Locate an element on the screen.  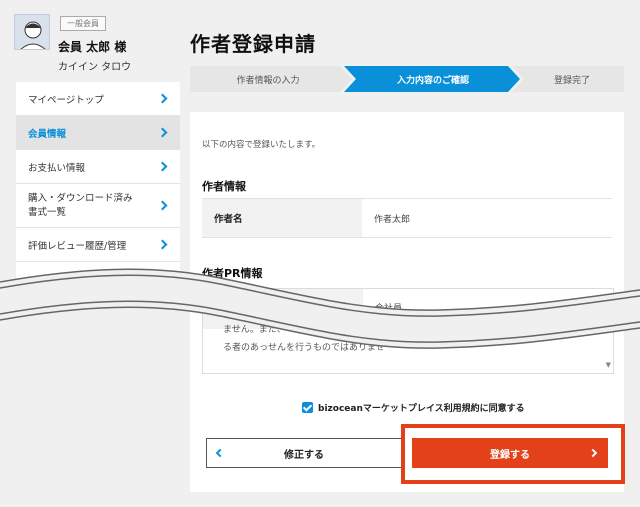
scroll-down-icon: ▼ is located at coordinates (608, 365).